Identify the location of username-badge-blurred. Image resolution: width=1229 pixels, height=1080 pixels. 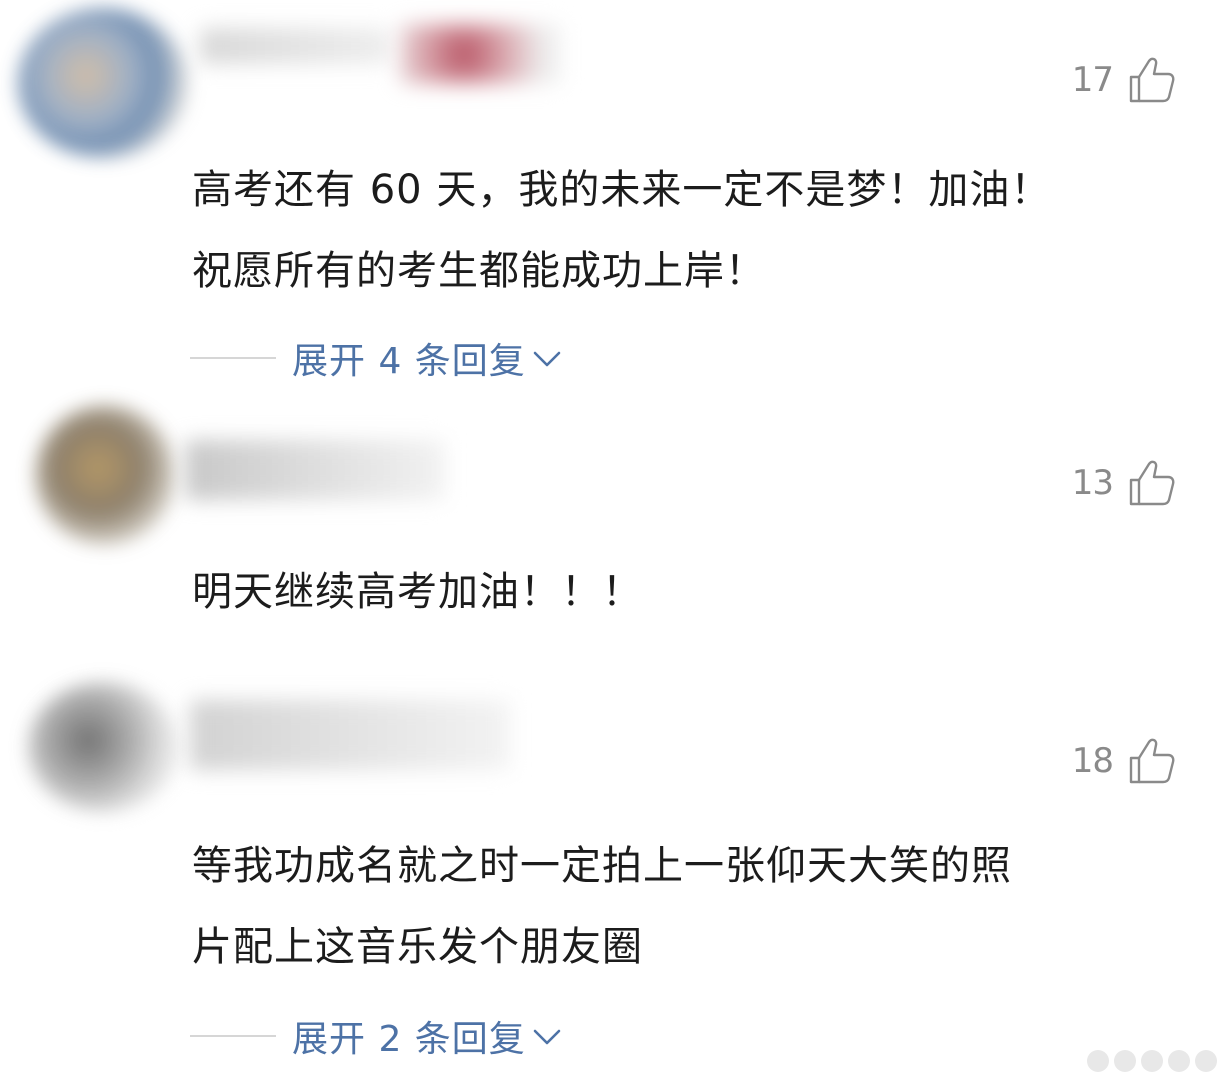
(480, 54).